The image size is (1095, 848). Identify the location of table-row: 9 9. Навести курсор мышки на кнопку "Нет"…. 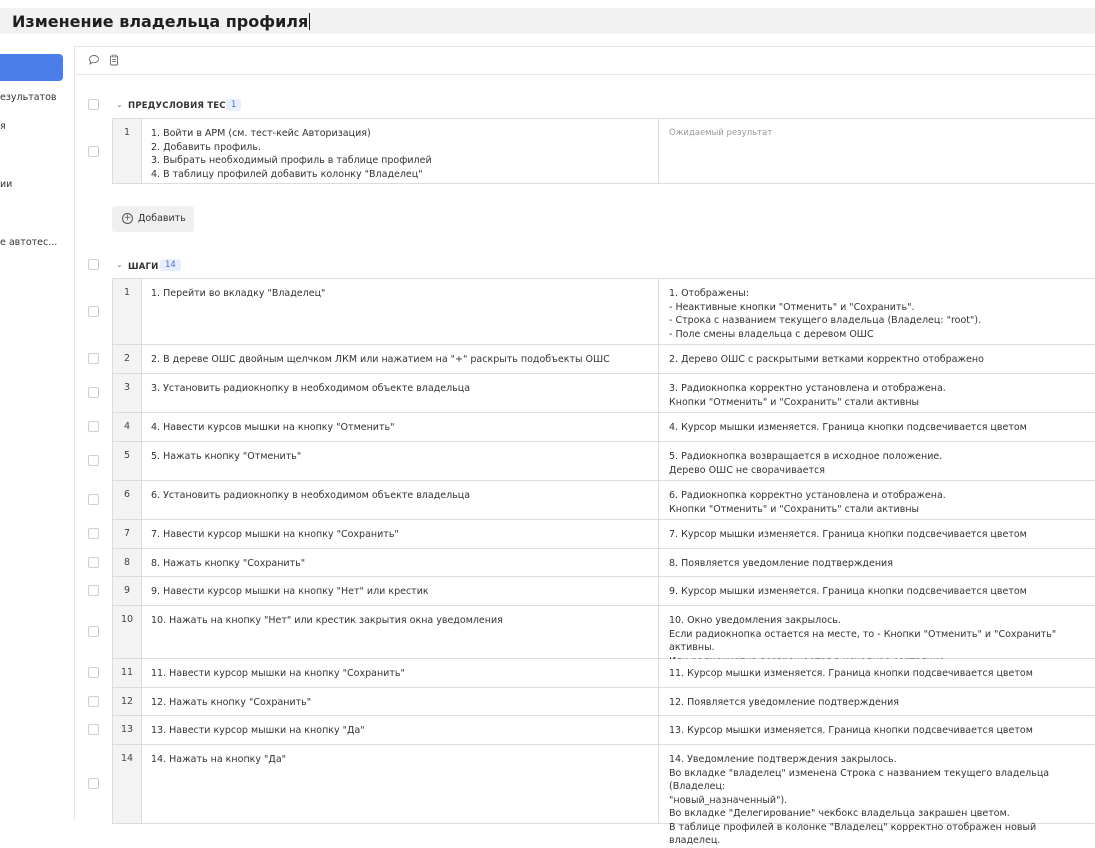
(603, 591).